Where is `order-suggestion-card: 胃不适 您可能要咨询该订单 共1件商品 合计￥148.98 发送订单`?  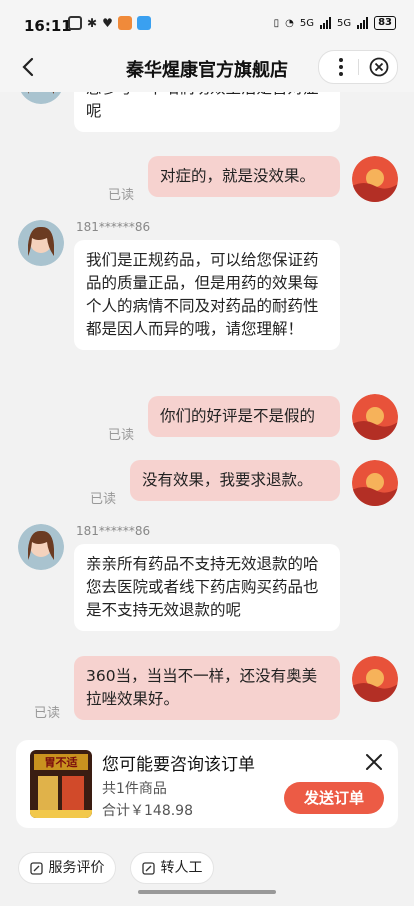
order-suggestion-card: 胃不适 您可能要咨询该订单 共1件商品 合计￥148.98 发送订单 is located at coordinates (207, 784).